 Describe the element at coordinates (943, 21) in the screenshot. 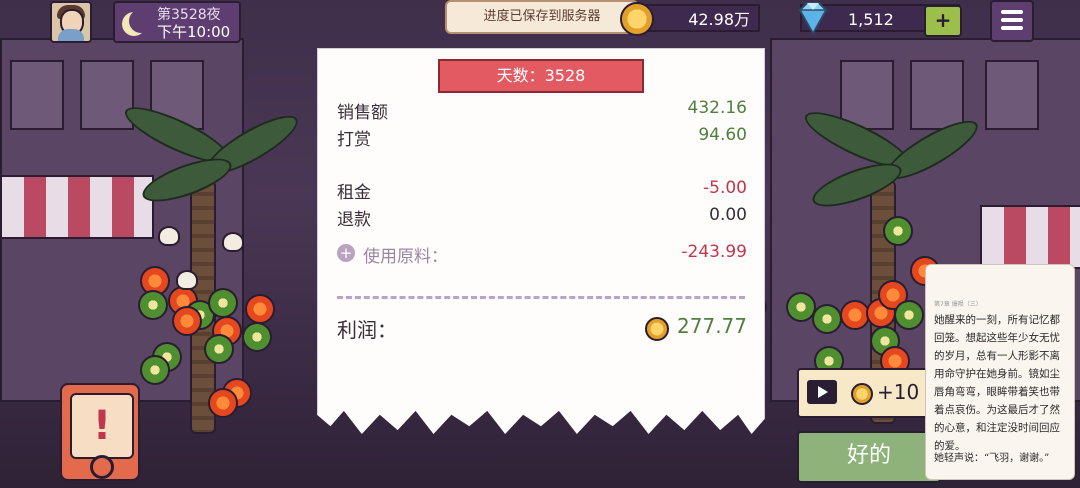

I see `add-gems-button: +` at that location.